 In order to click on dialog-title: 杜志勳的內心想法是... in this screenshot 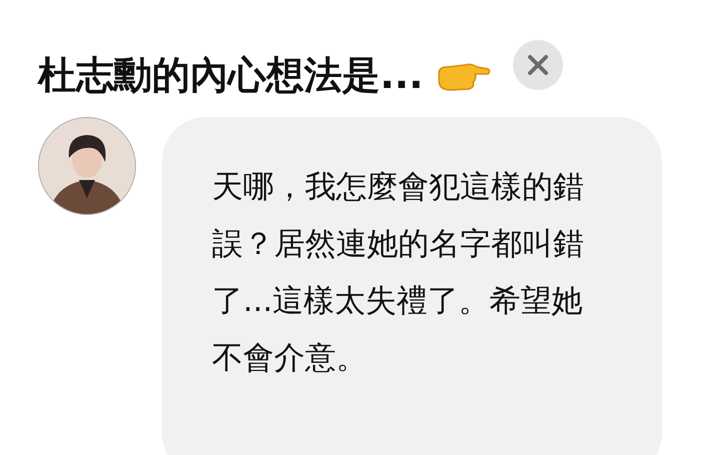, I will do `click(231, 75)`.